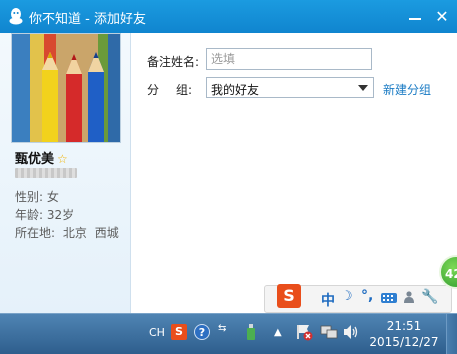  I want to click on sogou-tray-icon: S, so click(179, 332).